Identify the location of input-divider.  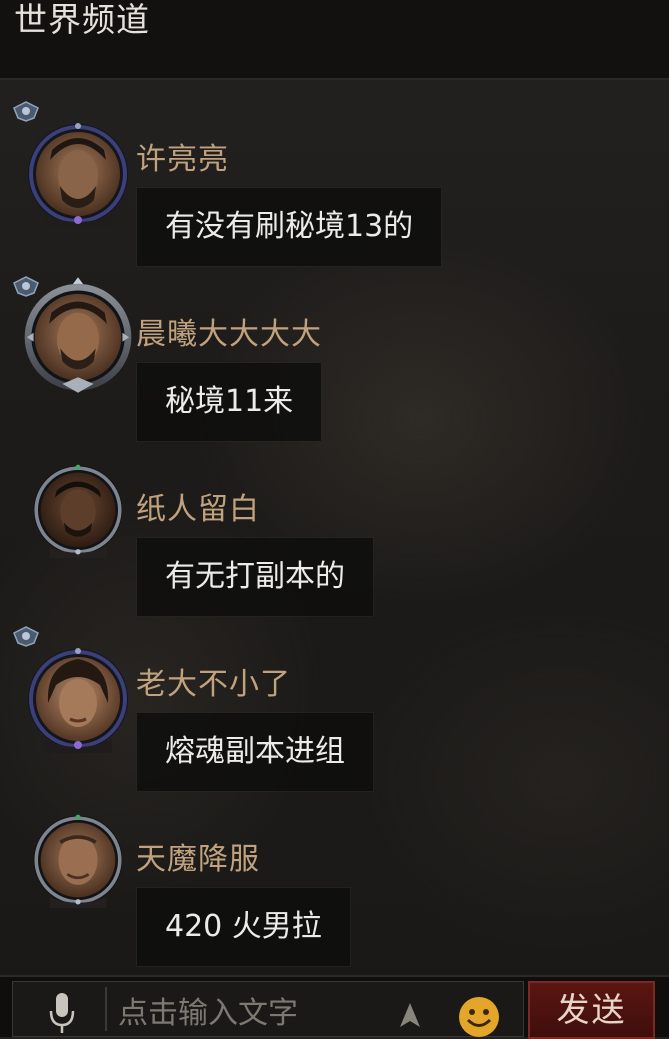
(106, 1009).